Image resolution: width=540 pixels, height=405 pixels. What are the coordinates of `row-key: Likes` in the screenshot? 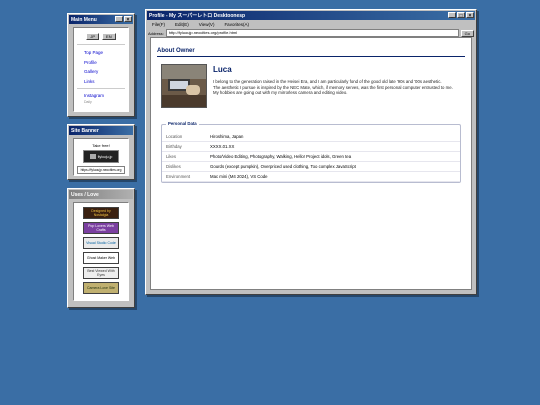 It's located at (184, 156).